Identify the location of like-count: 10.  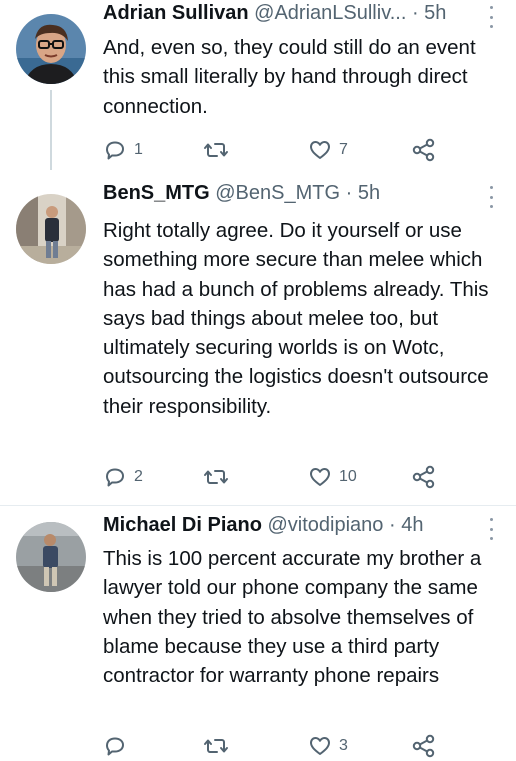
(348, 476).